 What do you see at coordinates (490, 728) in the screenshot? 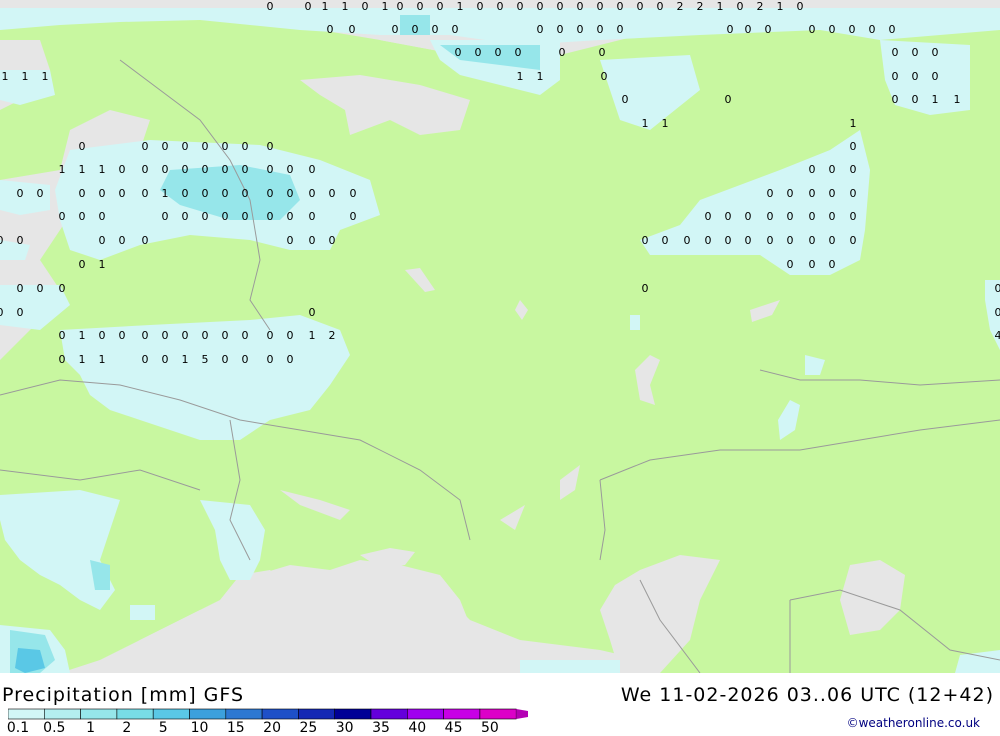
I see `legend-label: 50` at bounding box center [490, 728].